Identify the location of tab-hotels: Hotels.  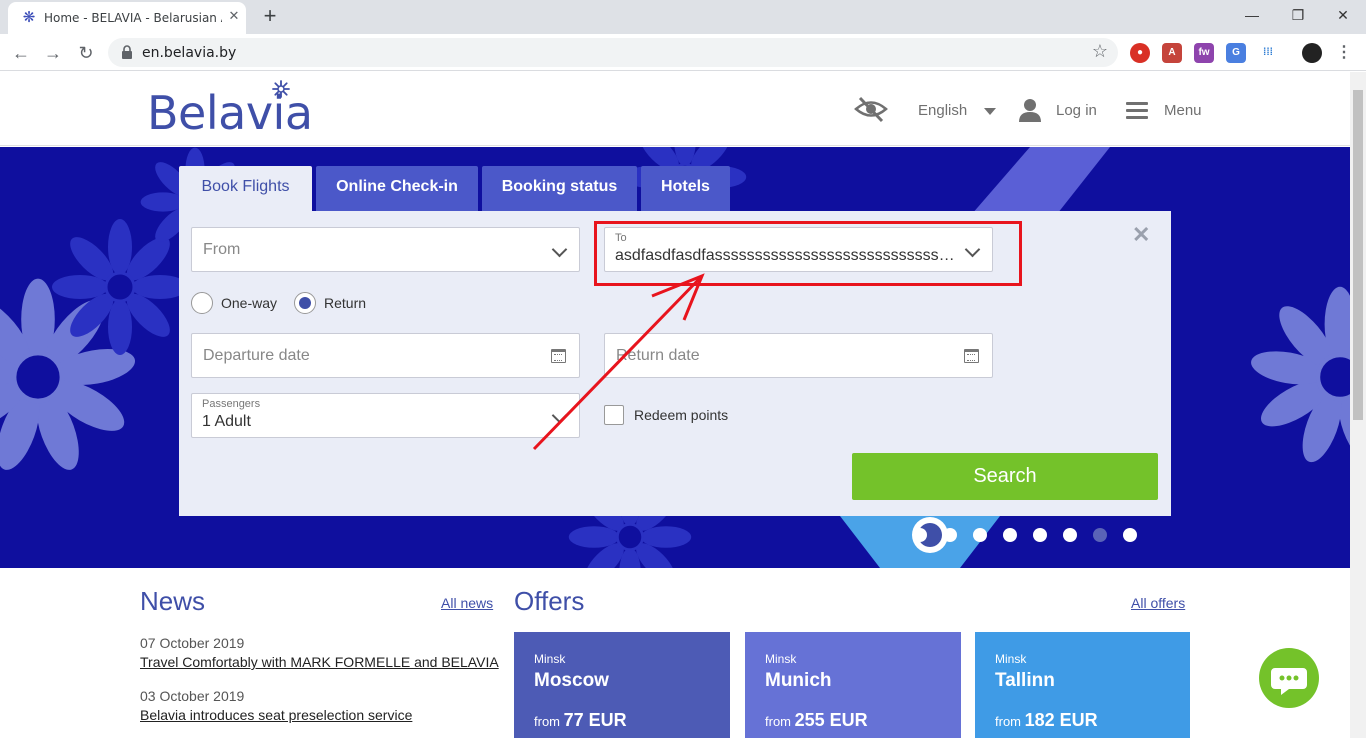
(685, 189).